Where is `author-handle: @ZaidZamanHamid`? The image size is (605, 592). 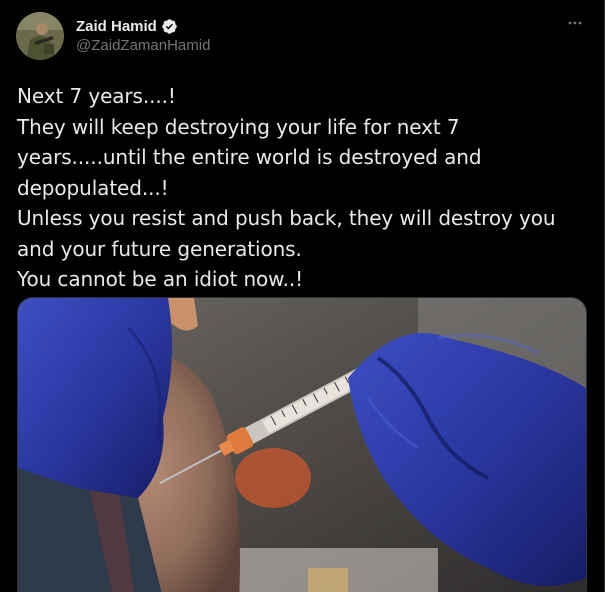 author-handle: @ZaidZamanHamid is located at coordinates (143, 45).